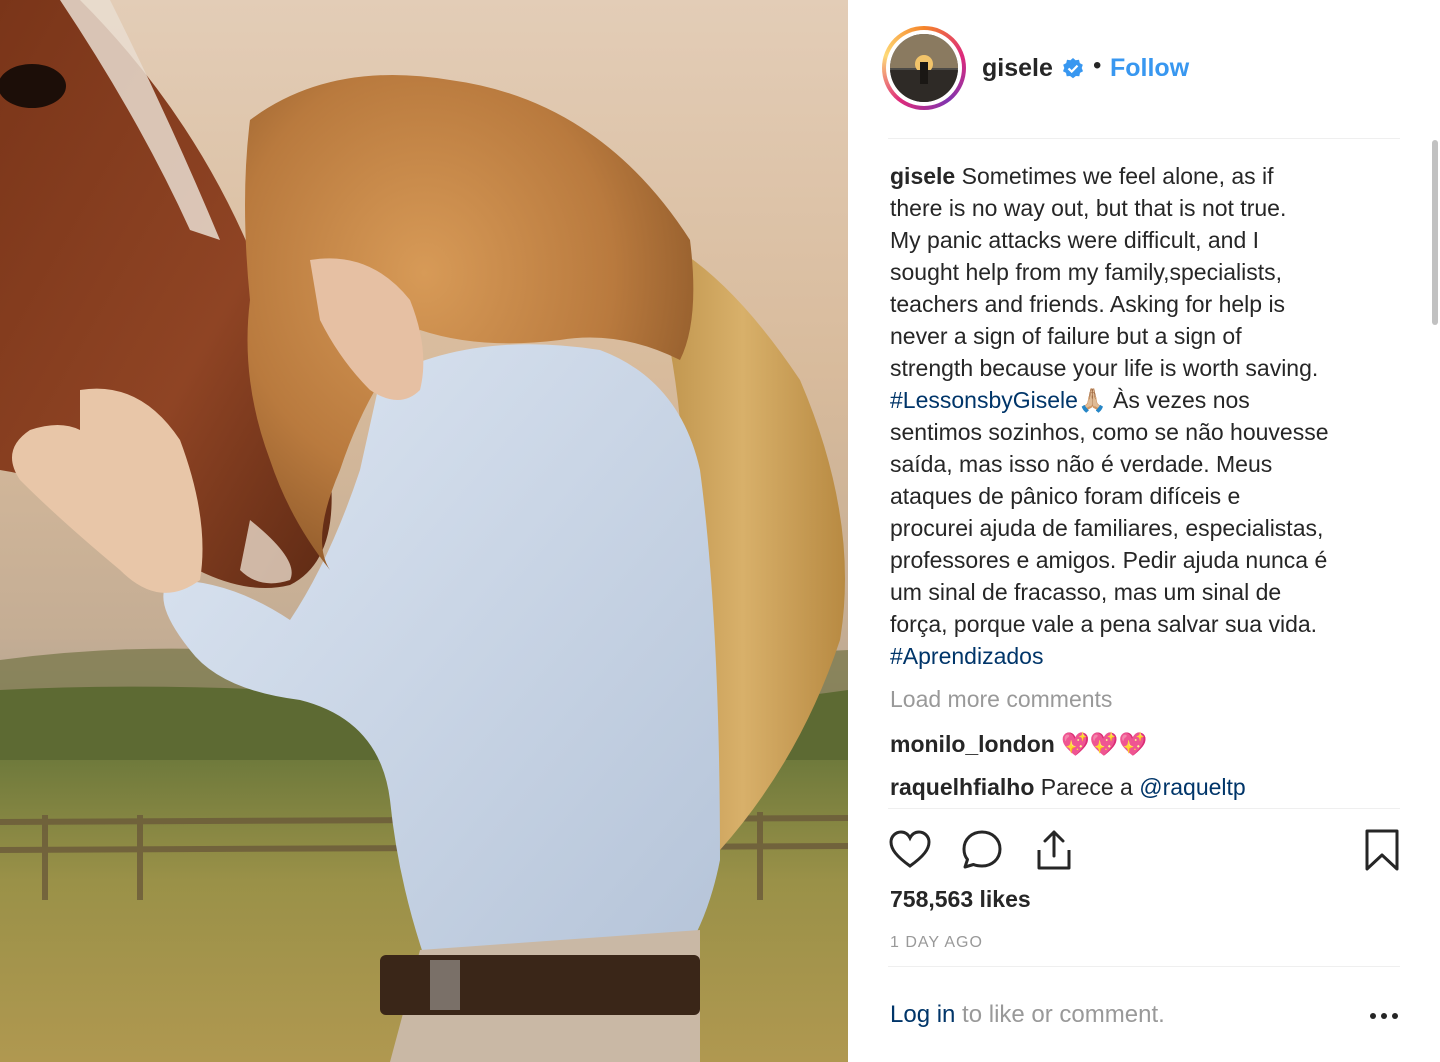  I want to click on comment-item: raquelhfialho Parece a @raquelt​p, so click(1068, 787).